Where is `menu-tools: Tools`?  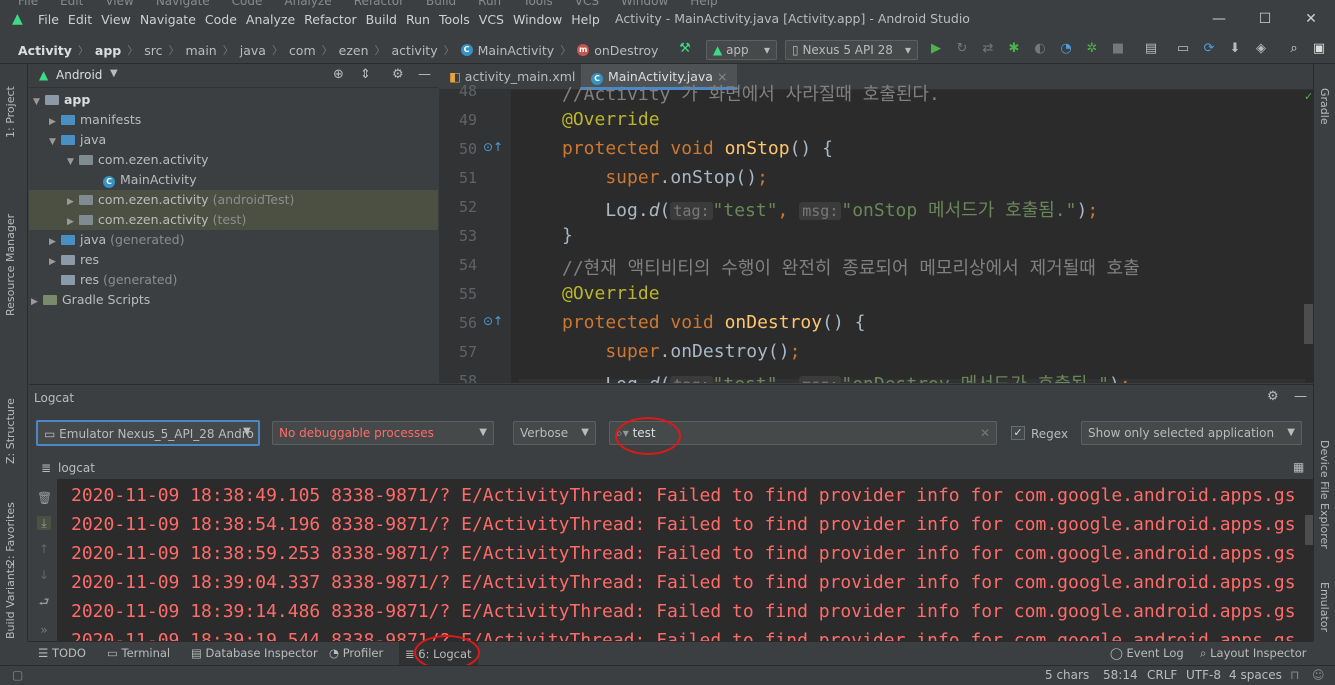
menu-tools: Tools is located at coordinates (454, 19).